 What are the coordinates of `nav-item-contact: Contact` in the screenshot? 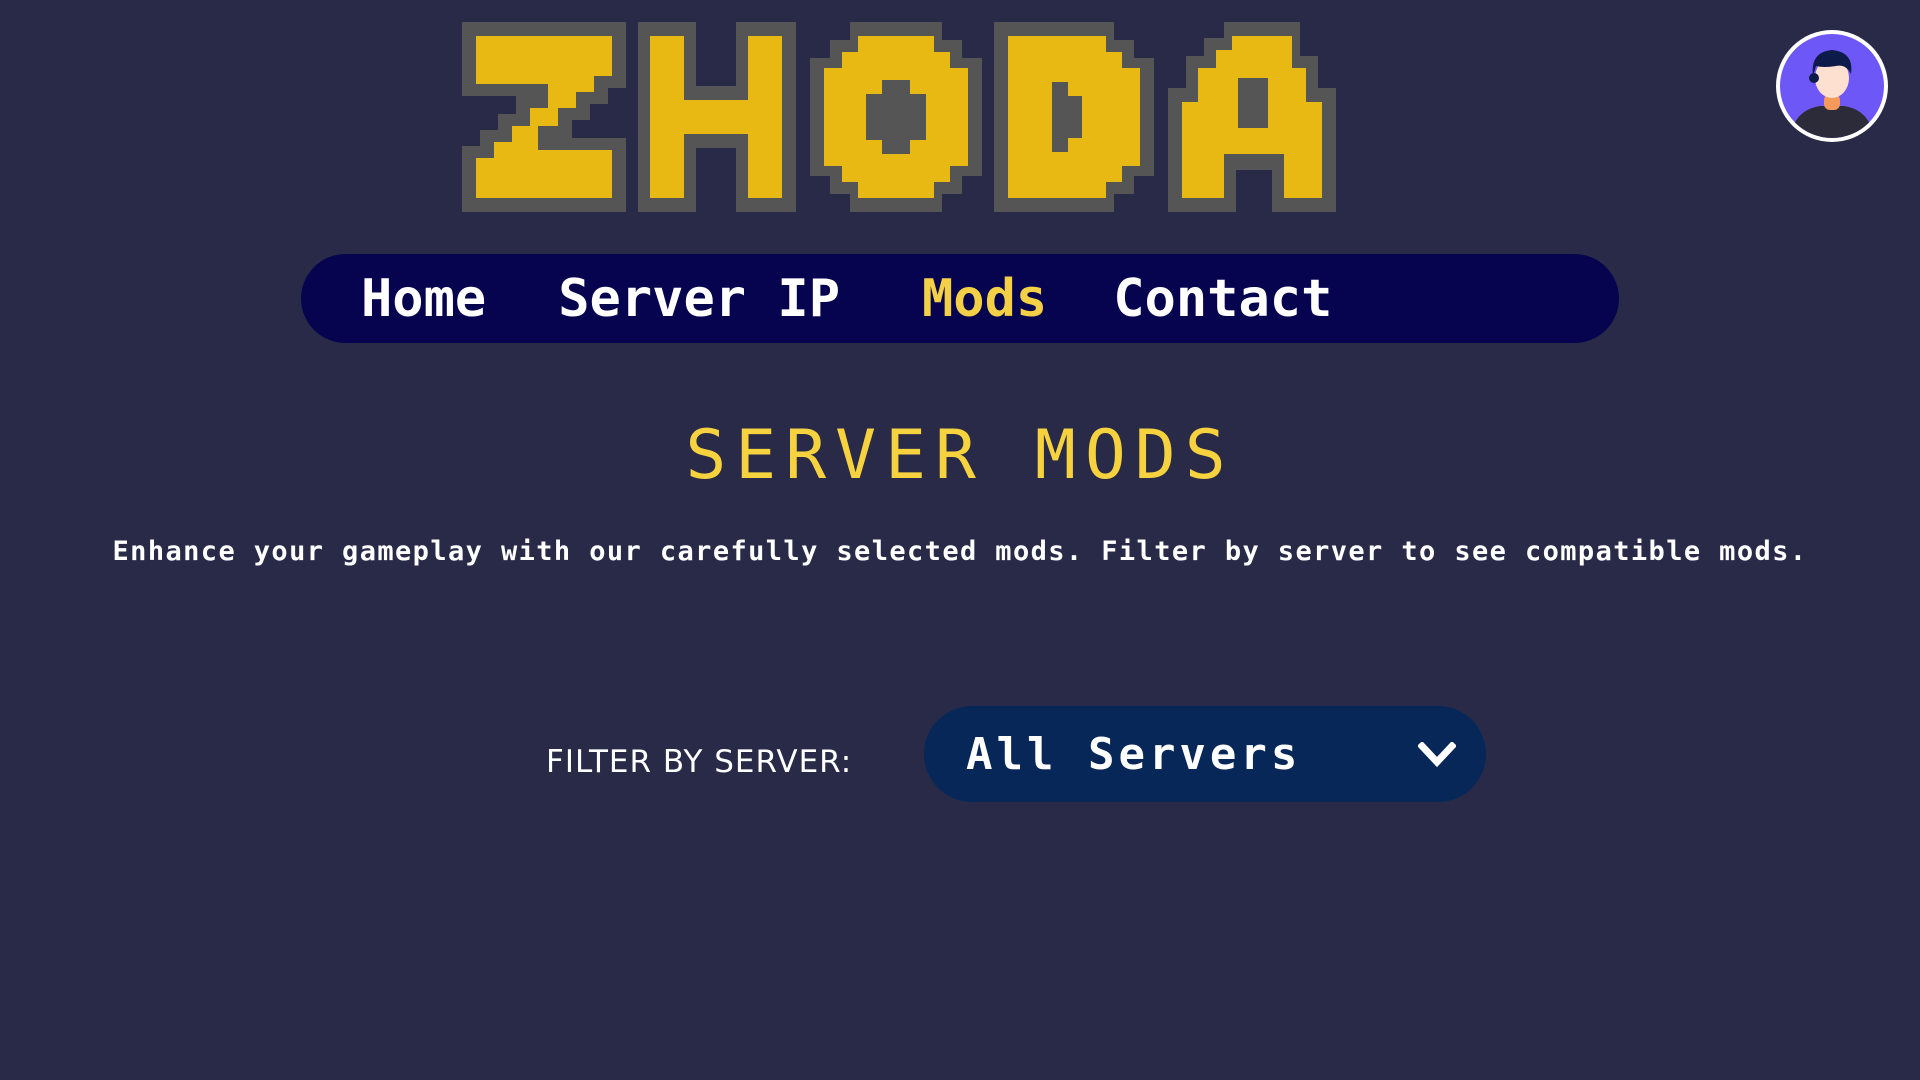 It's located at (1222, 299).